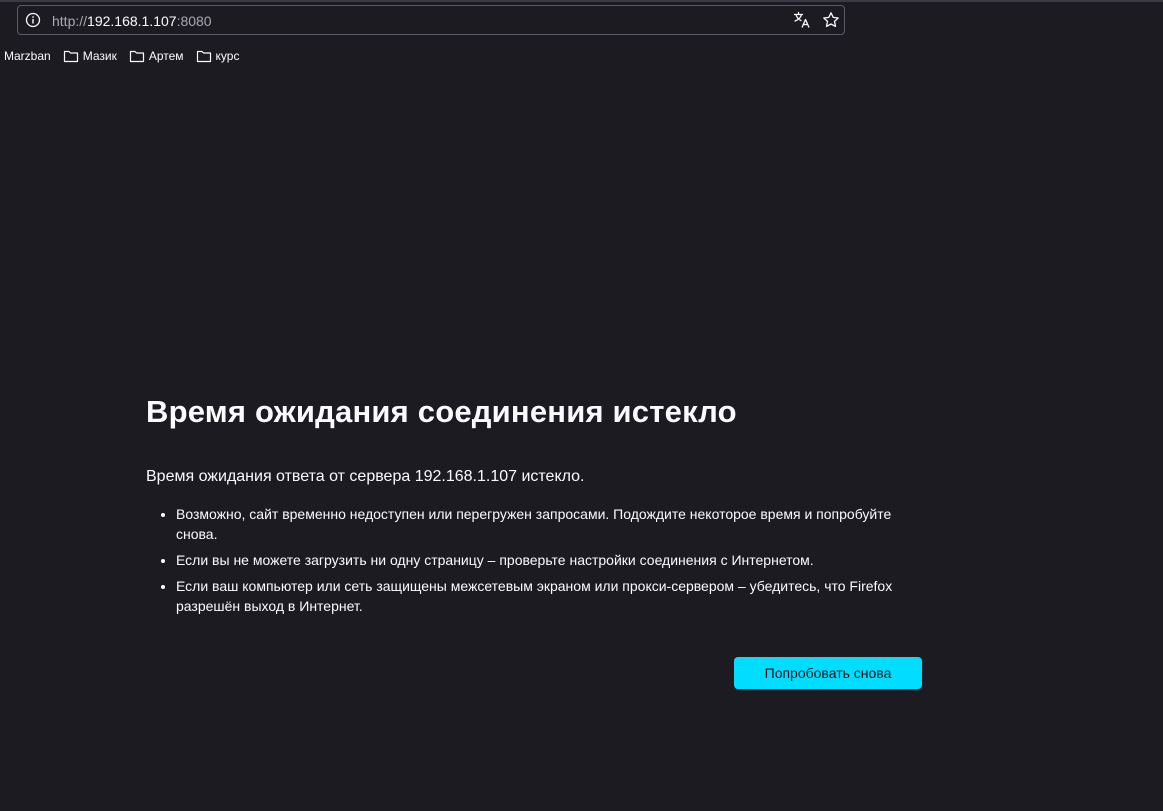 Image resolution: width=1163 pixels, height=811 pixels. Describe the element at coordinates (194, 21) in the screenshot. I see `url-port: :8080` at that location.